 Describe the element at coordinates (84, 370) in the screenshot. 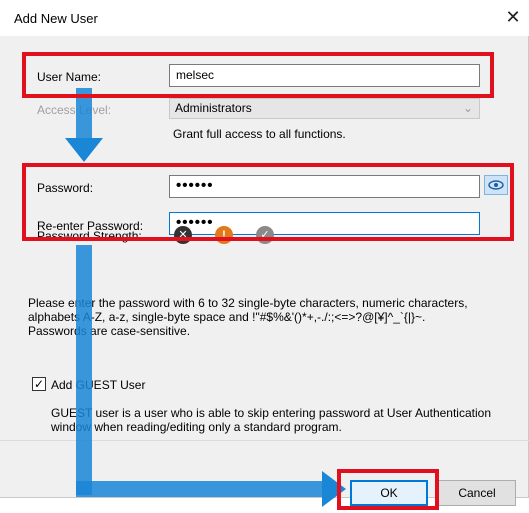

I see `arrow-shaft-vertical` at that location.